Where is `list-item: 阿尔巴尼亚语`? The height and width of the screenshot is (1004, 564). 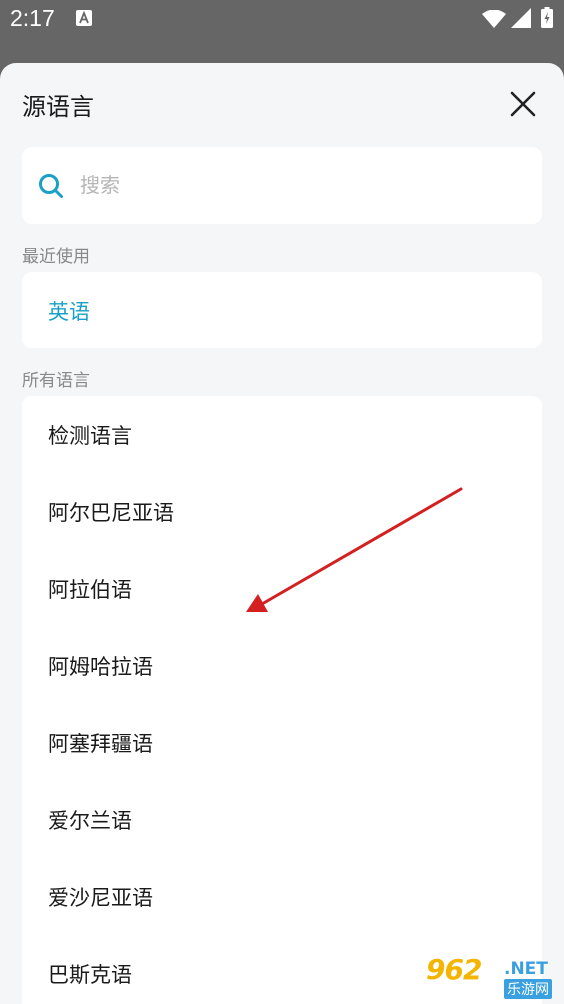
list-item: 阿尔巴尼亚语 is located at coordinates (282, 511).